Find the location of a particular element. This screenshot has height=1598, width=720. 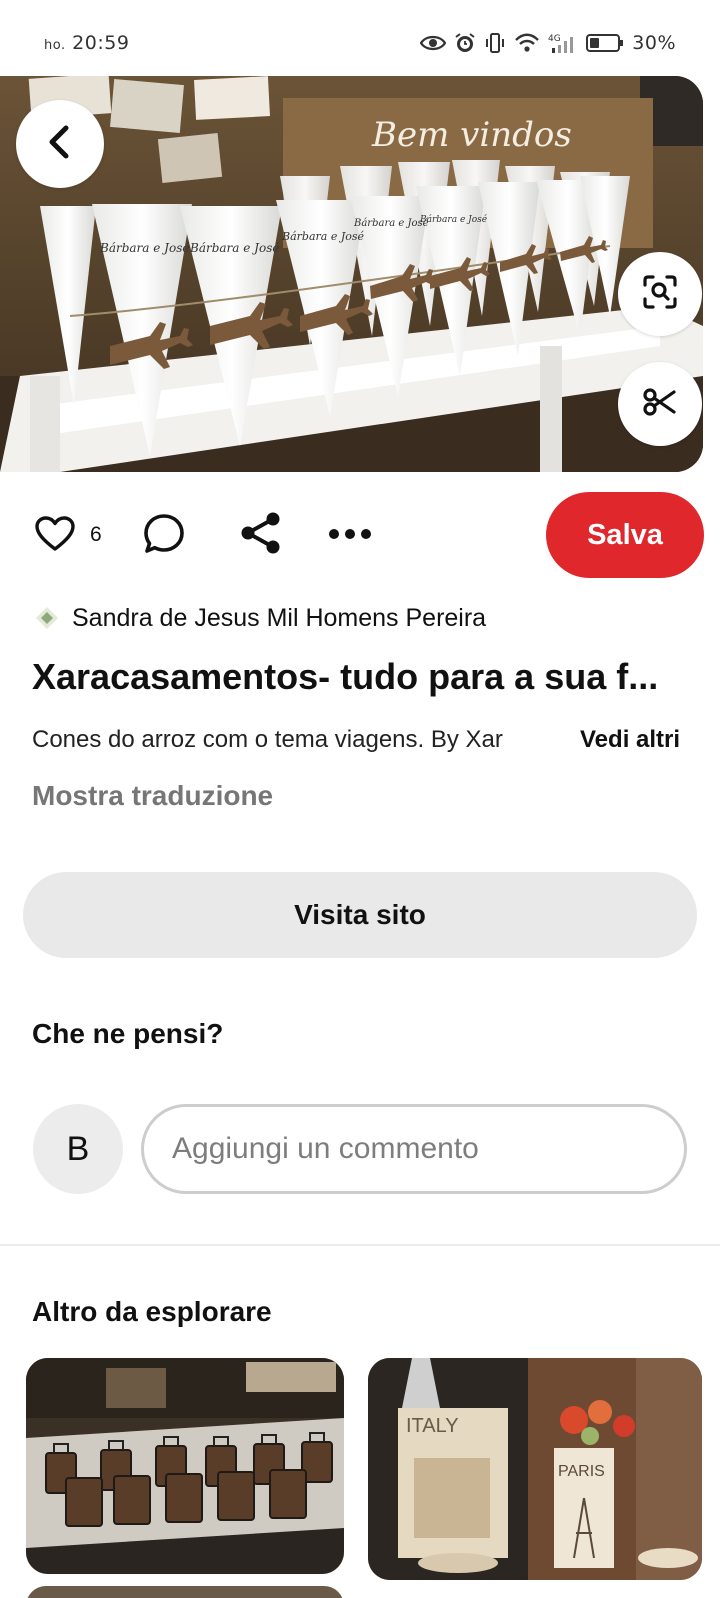

status-bar: ho. 20:59 4G 30% is located at coordinates (360, 38).